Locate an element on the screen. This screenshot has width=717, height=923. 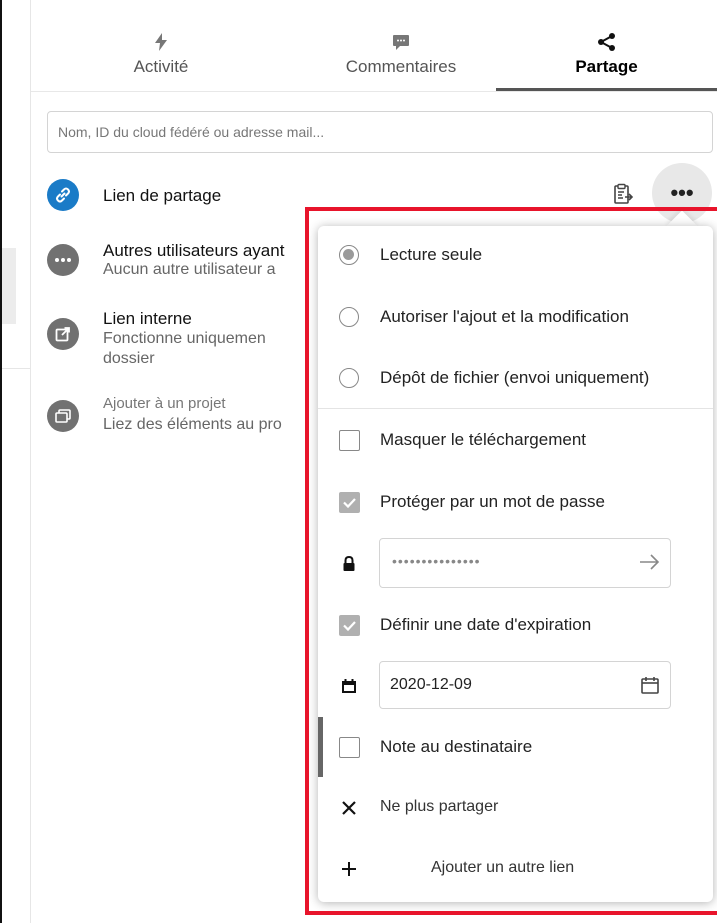
close-icon is located at coordinates (350, 809).